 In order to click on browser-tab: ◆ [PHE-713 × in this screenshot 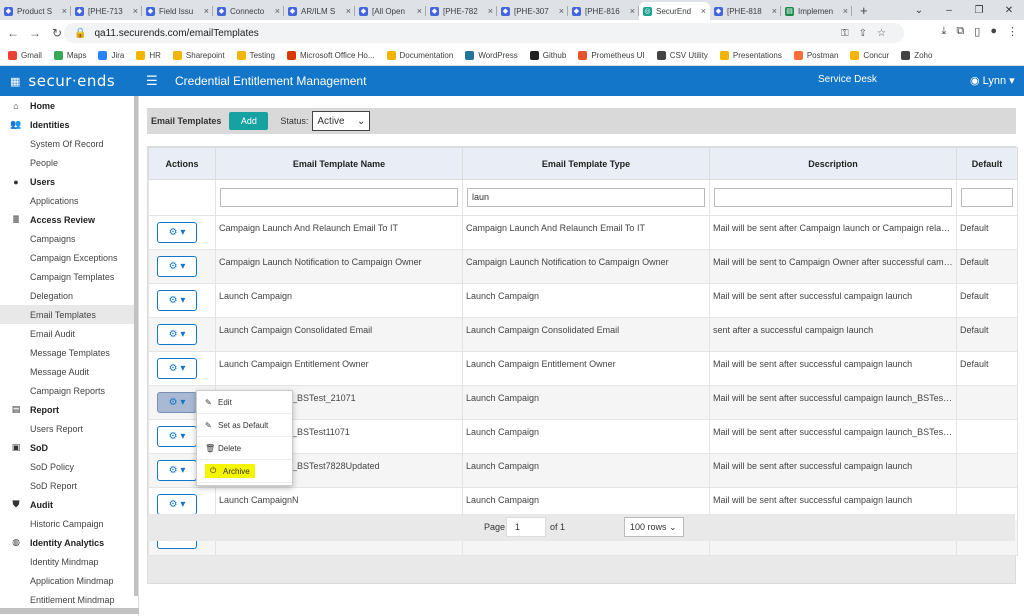, I will do `click(106, 11)`.